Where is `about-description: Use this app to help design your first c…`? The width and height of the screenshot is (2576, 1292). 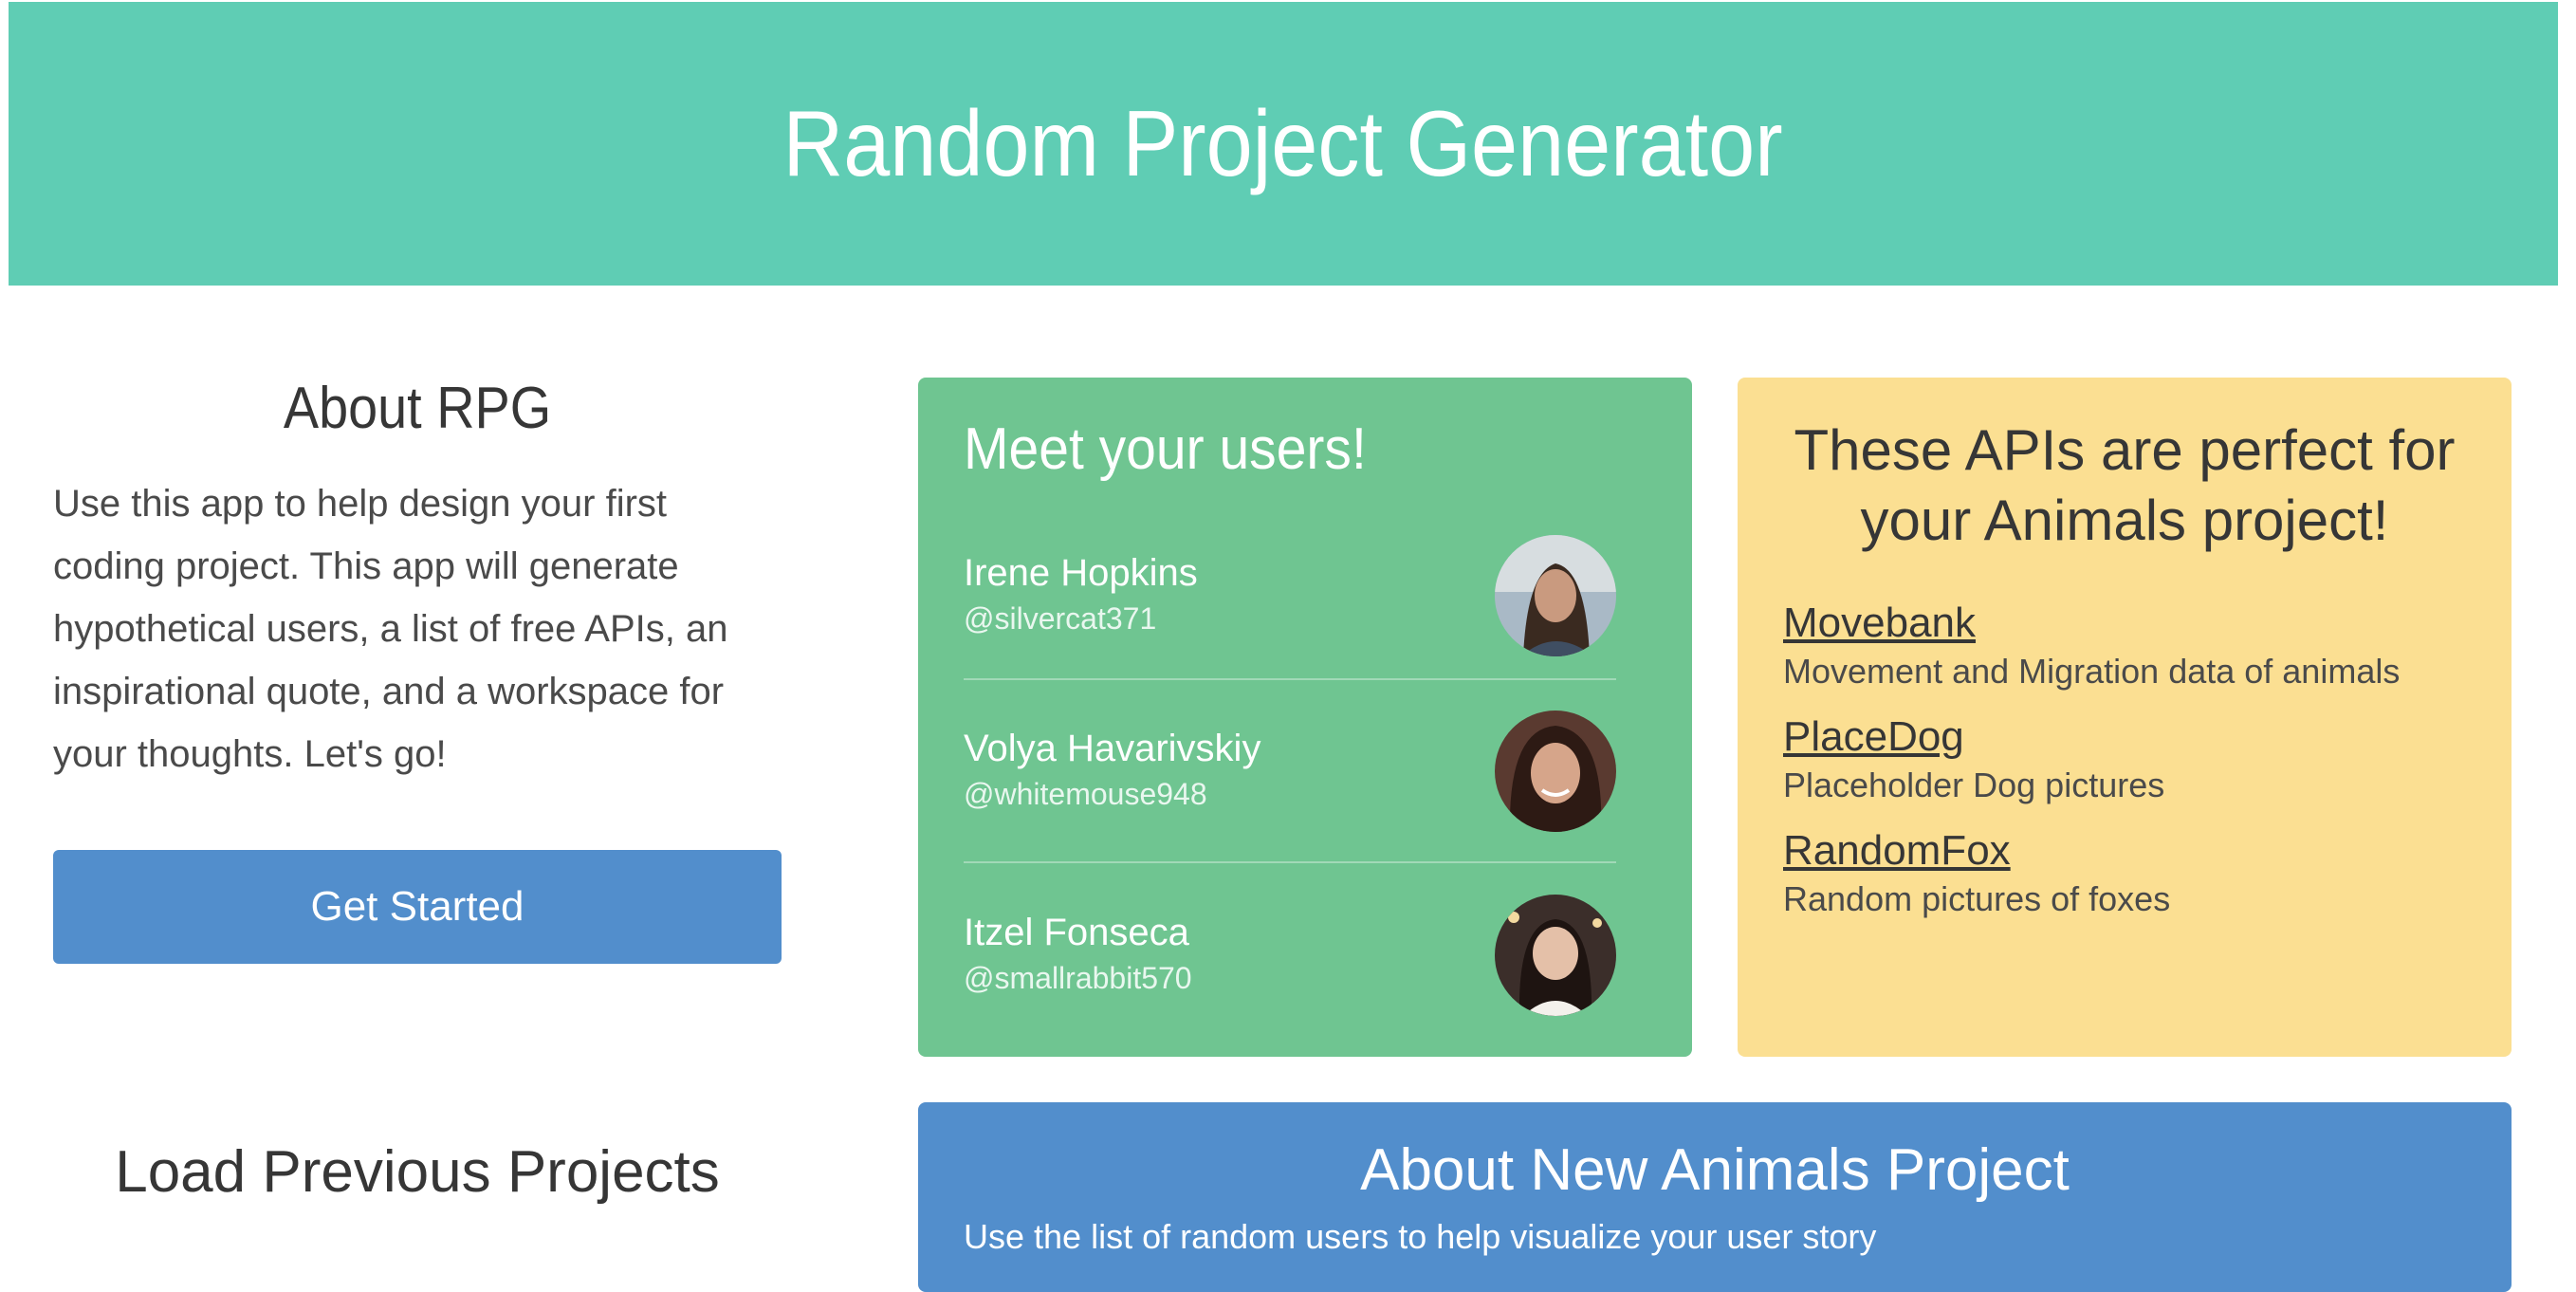
about-description: Use this app to help design your first c… is located at coordinates (390, 629).